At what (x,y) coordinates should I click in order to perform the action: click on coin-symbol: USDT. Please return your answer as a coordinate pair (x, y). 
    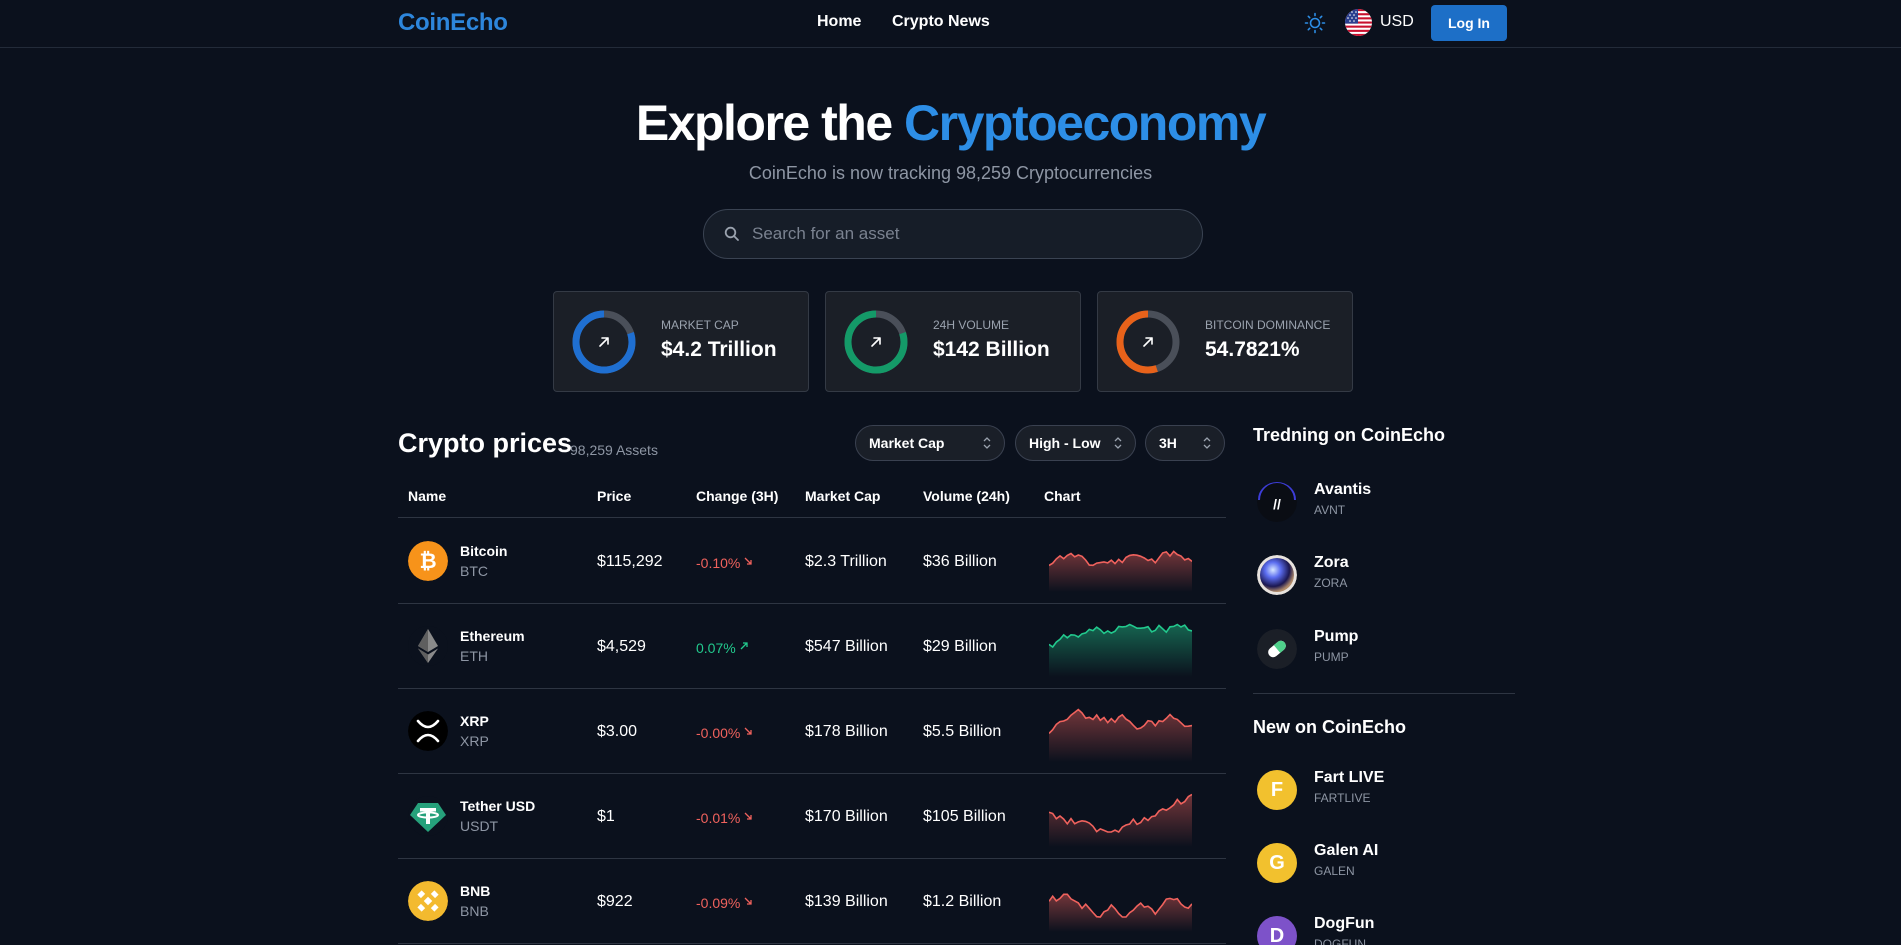
    Looking at the image, I should click on (479, 826).